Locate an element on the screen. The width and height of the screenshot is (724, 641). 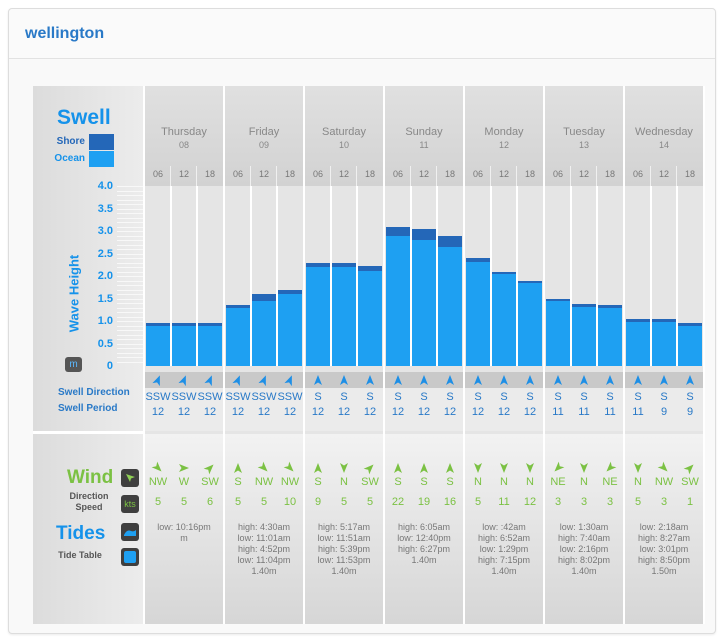
tide-table-icon is located at coordinates (130, 557).